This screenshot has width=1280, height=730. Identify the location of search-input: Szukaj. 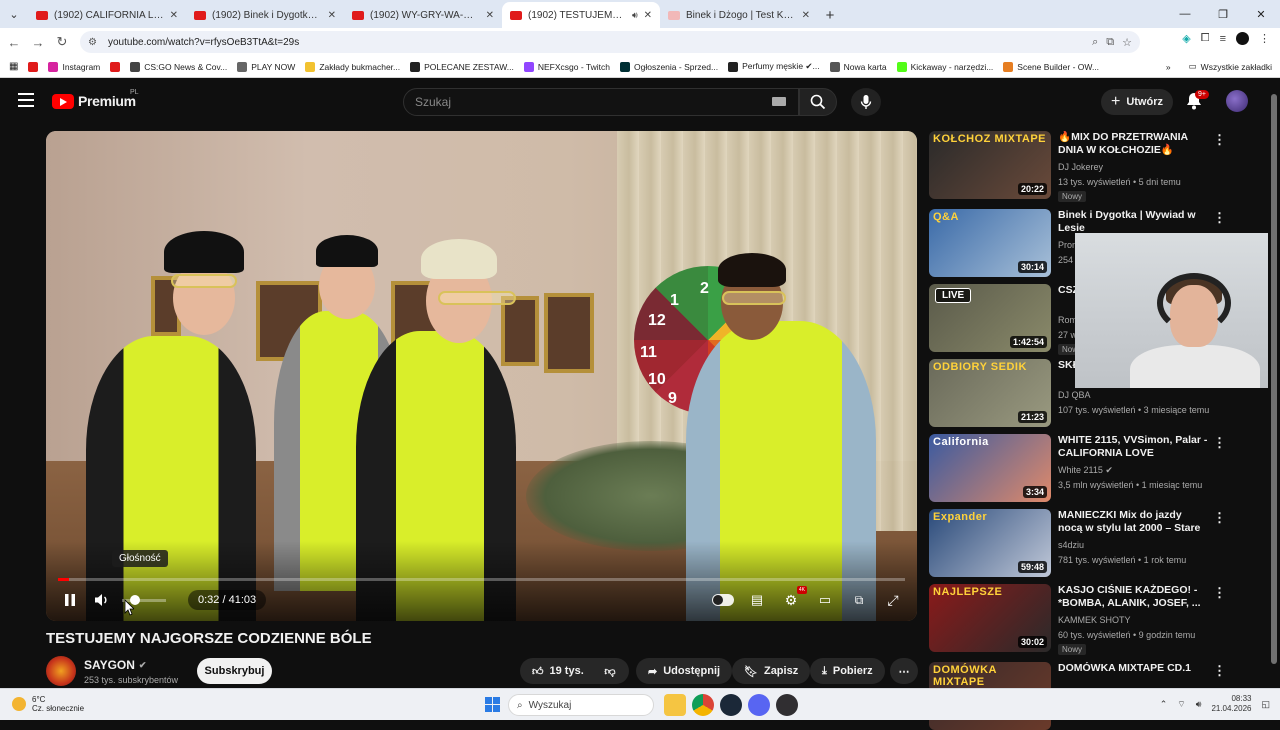
(601, 102).